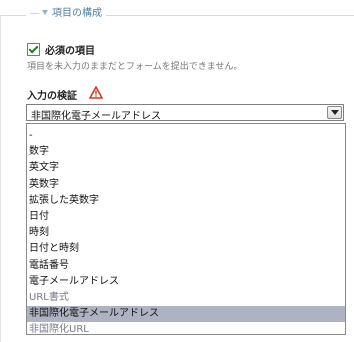  I want to click on required-row: 必須の項目, so click(61, 49).